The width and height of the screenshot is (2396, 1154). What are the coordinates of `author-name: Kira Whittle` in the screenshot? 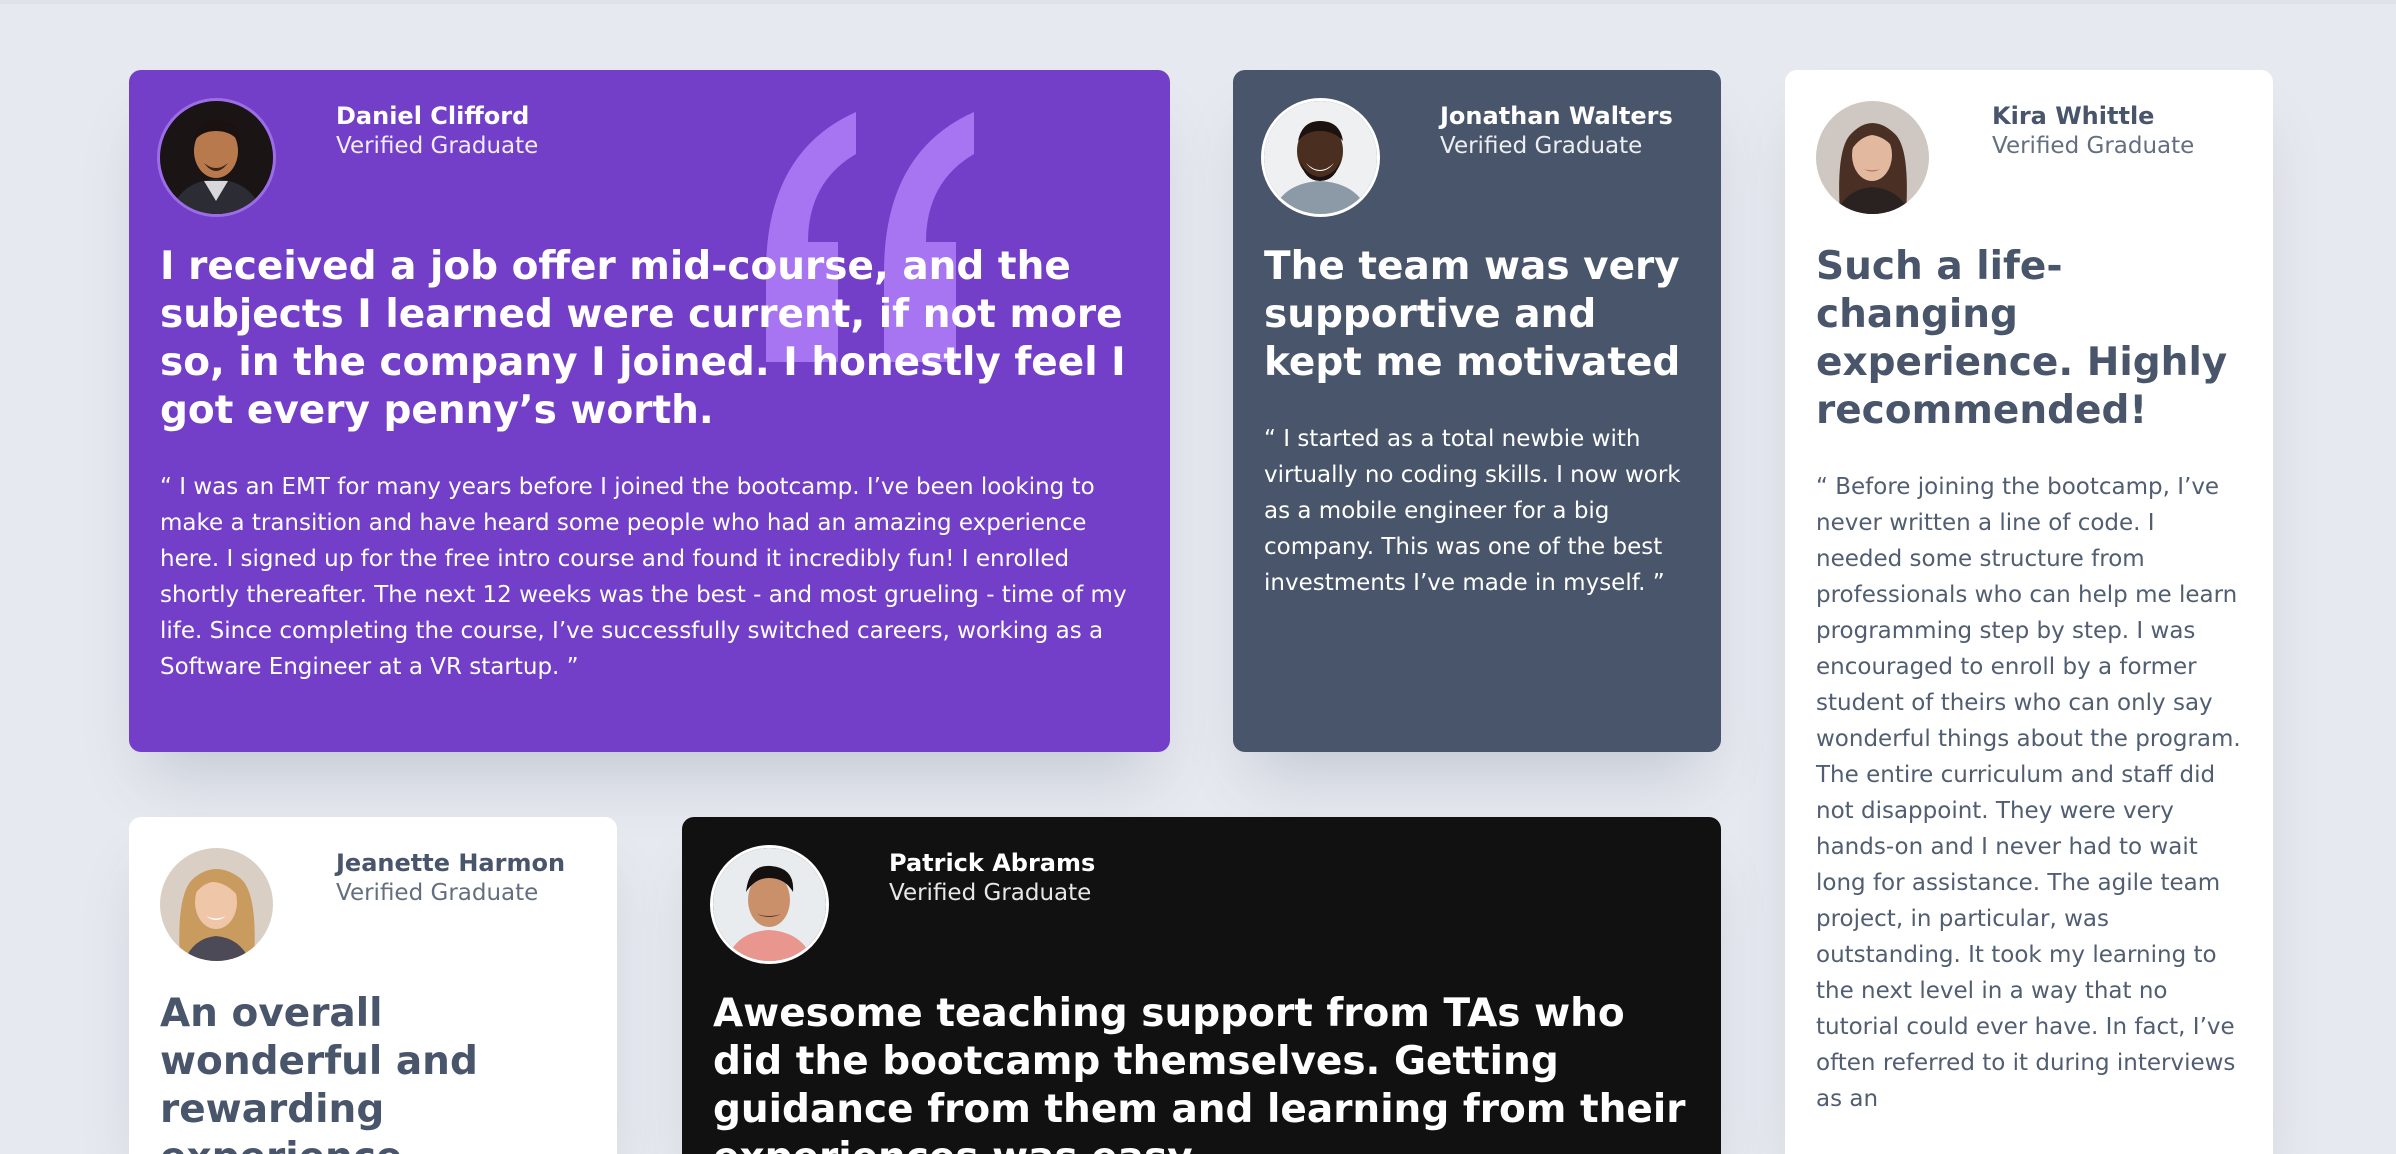 It's located at (2073, 116).